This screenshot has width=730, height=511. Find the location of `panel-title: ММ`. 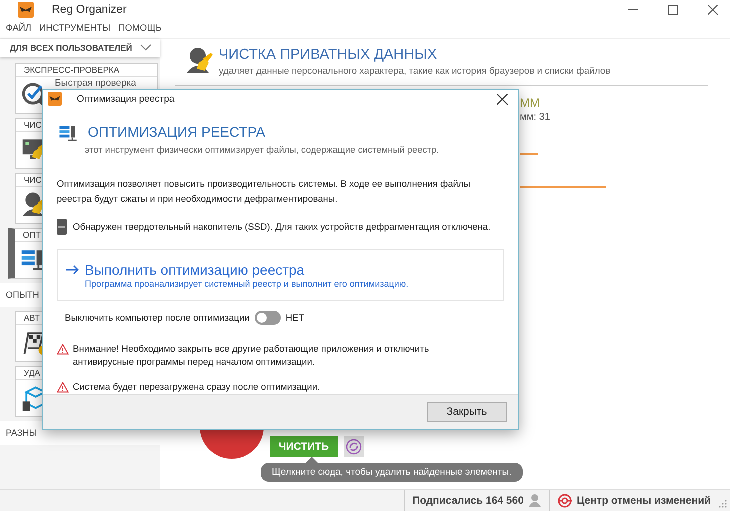

panel-title: ММ is located at coordinates (530, 103).